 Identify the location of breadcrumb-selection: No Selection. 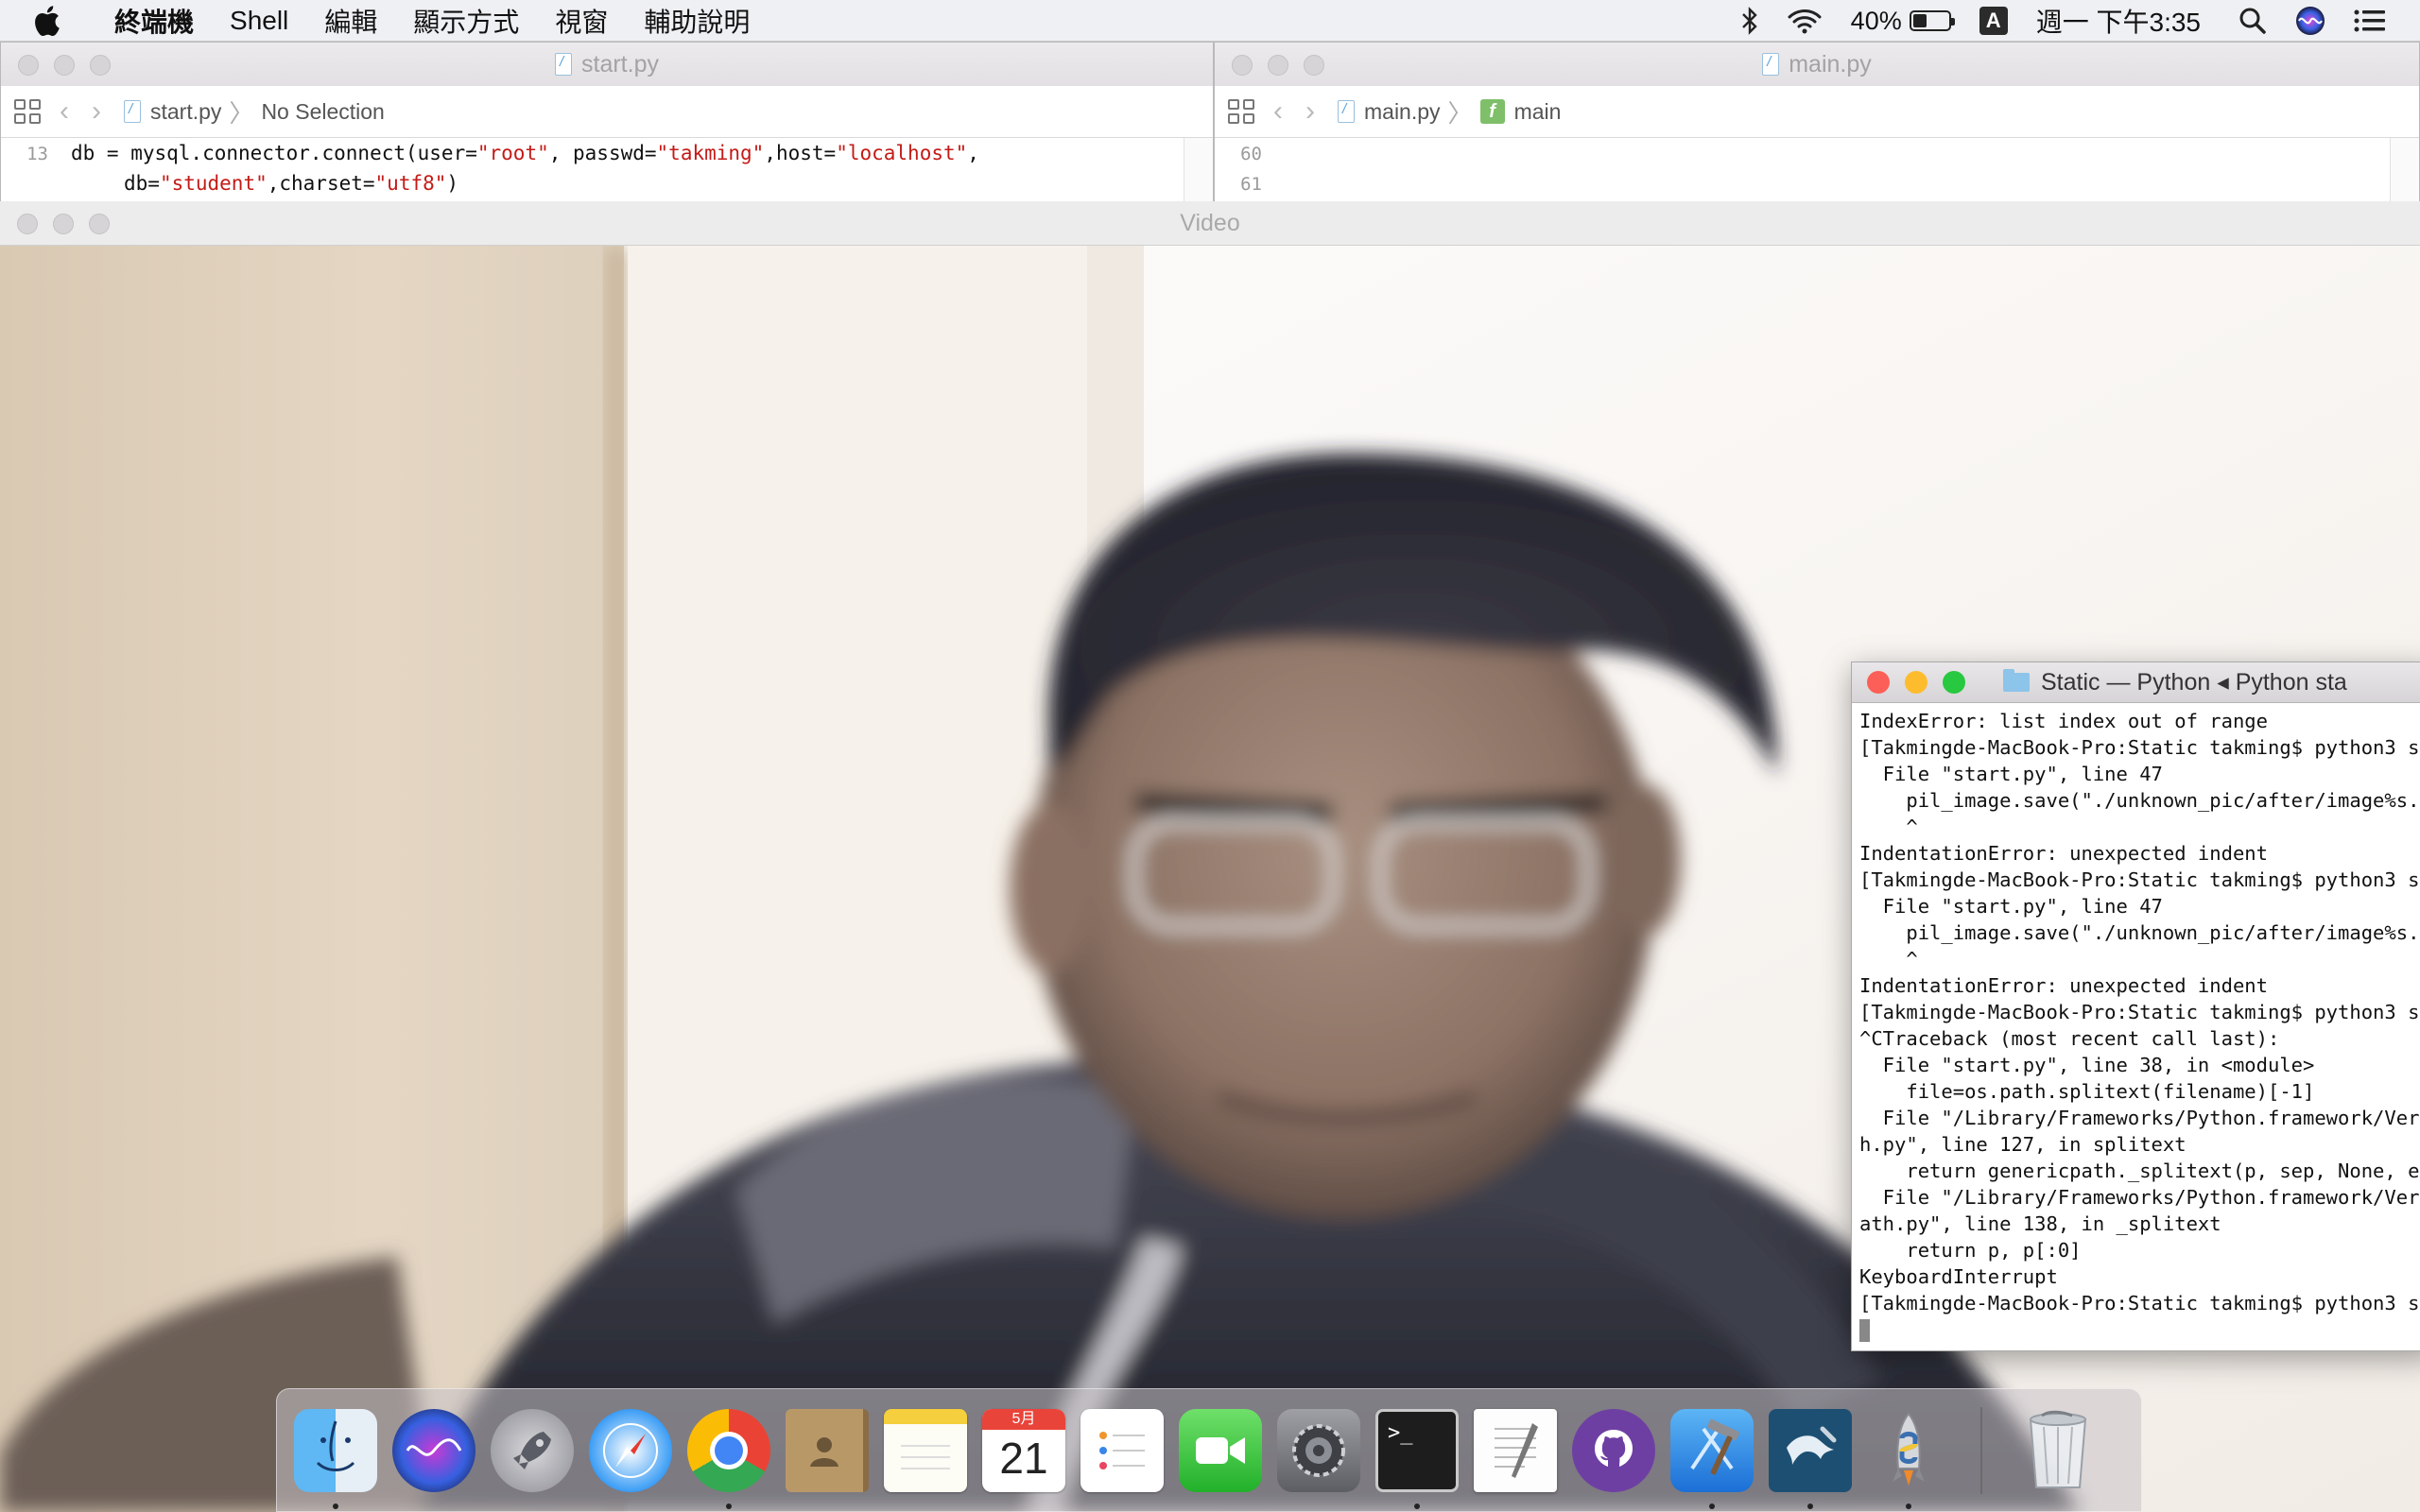
(322, 112).